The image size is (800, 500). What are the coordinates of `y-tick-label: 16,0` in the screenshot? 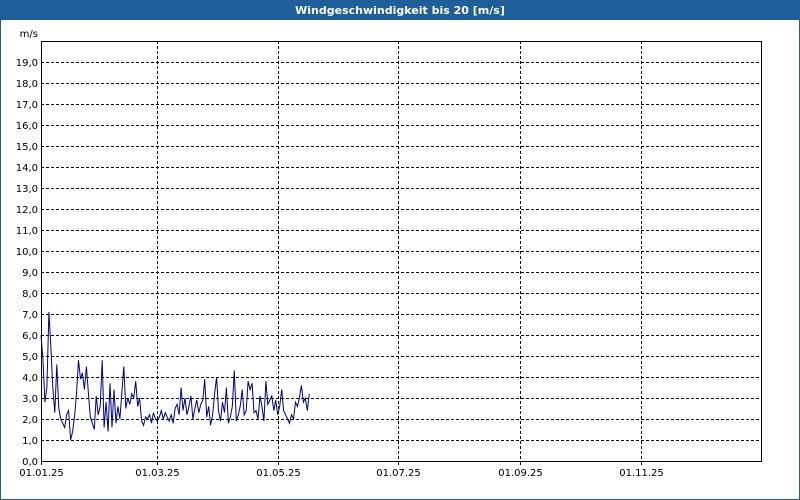 It's located at (27, 126).